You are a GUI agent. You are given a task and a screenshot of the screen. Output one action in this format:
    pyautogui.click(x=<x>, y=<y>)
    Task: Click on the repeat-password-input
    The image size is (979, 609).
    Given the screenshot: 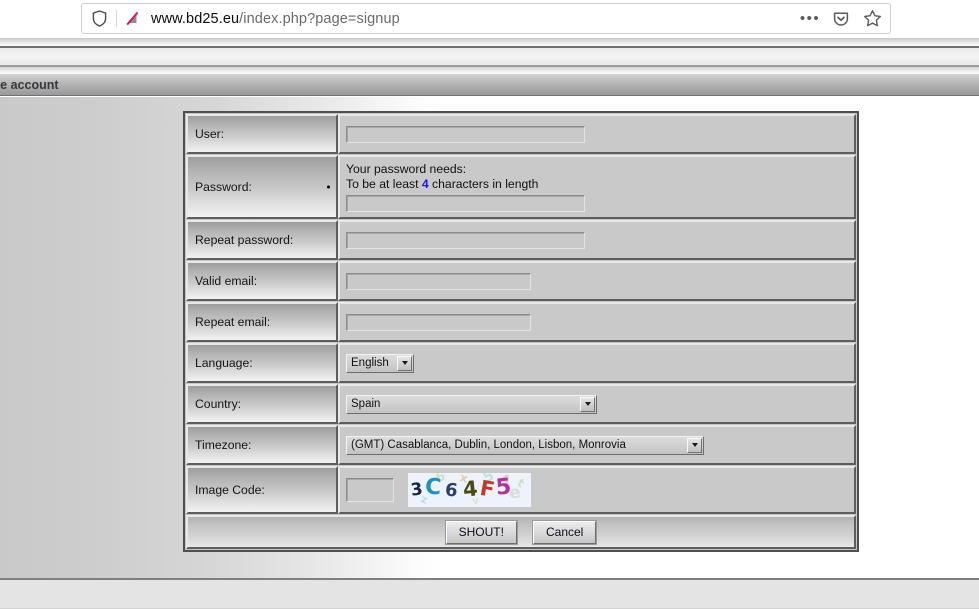 What is the action you would take?
    pyautogui.click(x=465, y=240)
    